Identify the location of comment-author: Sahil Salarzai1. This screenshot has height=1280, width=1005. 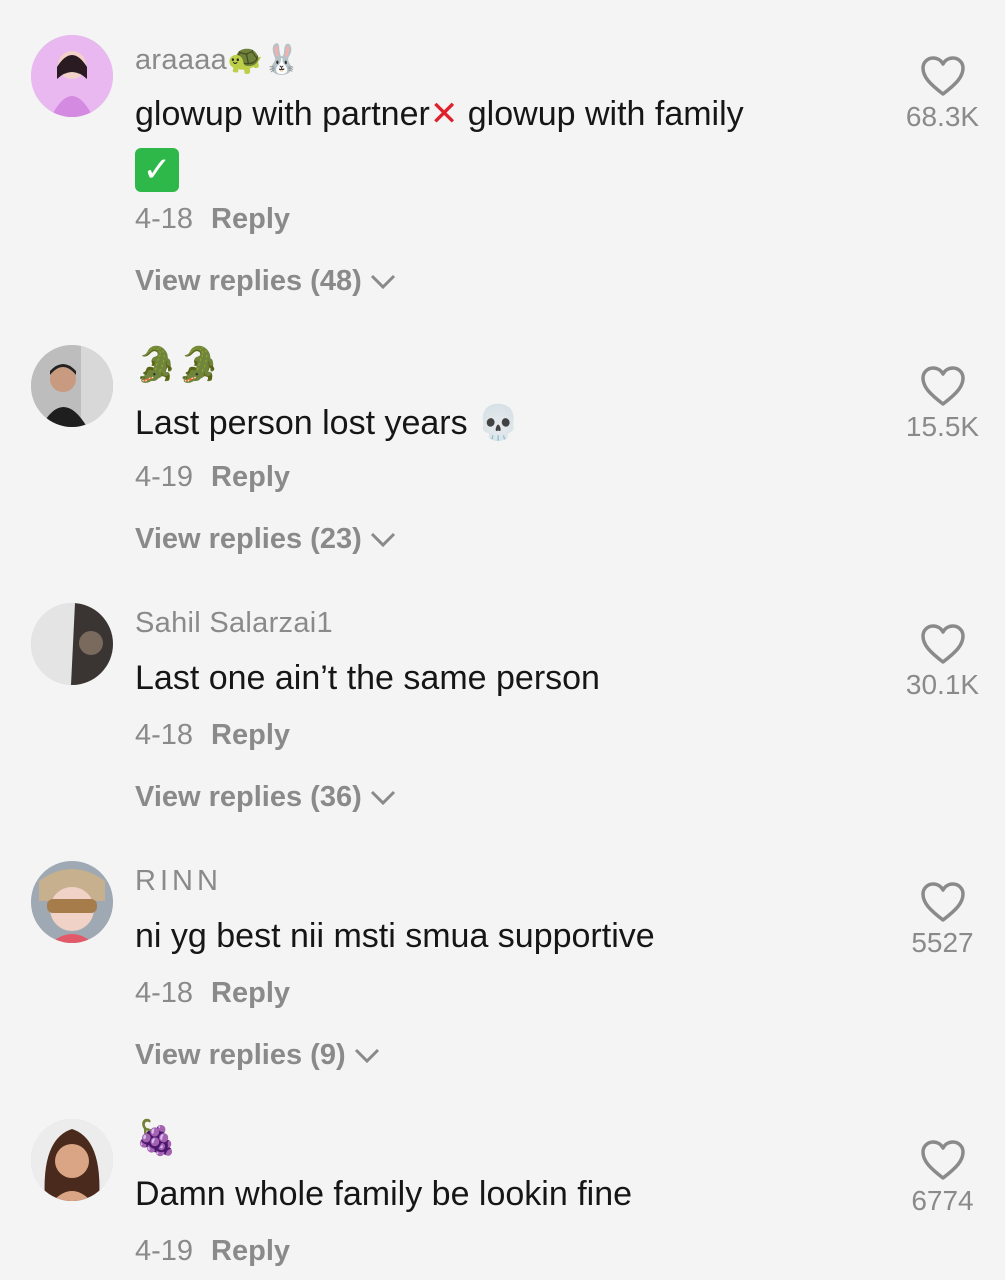
(234, 623).